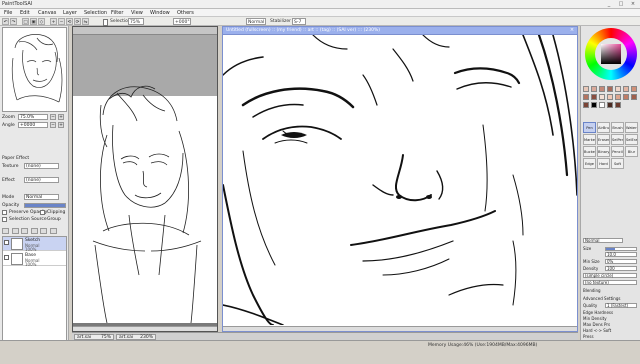 This screenshot has width=640, height=364. What do you see at coordinates (589, 151) in the screenshot?
I see `tool-bucket: Bucket` at bounding box center [589, 151].